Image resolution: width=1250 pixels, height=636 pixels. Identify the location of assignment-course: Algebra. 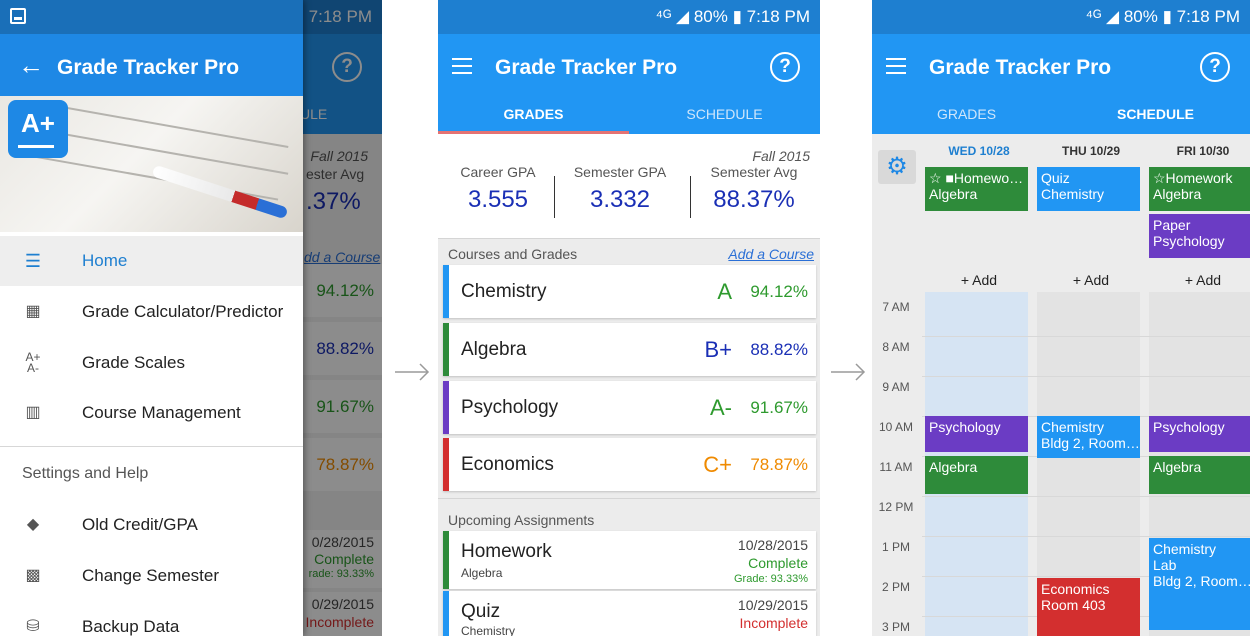
(482, 573).